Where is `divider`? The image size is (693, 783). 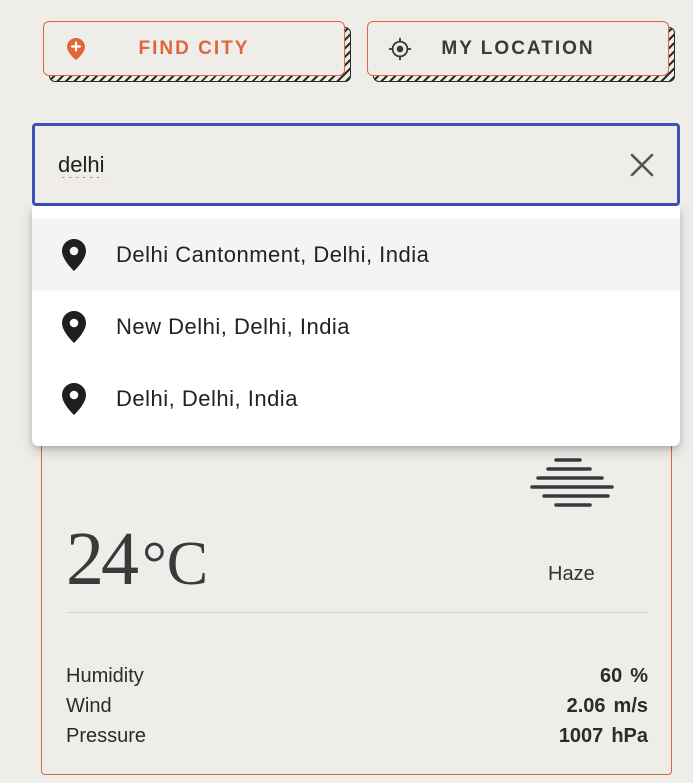 divider is located at coordinates (357, 612).